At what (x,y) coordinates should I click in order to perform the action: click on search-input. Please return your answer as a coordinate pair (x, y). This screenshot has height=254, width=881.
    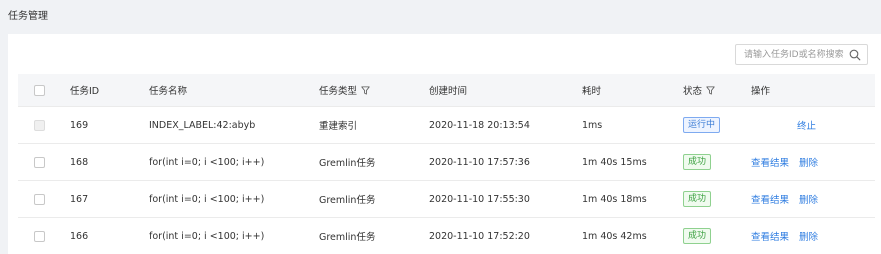
    Looking at the image, I should click on (796, 54).